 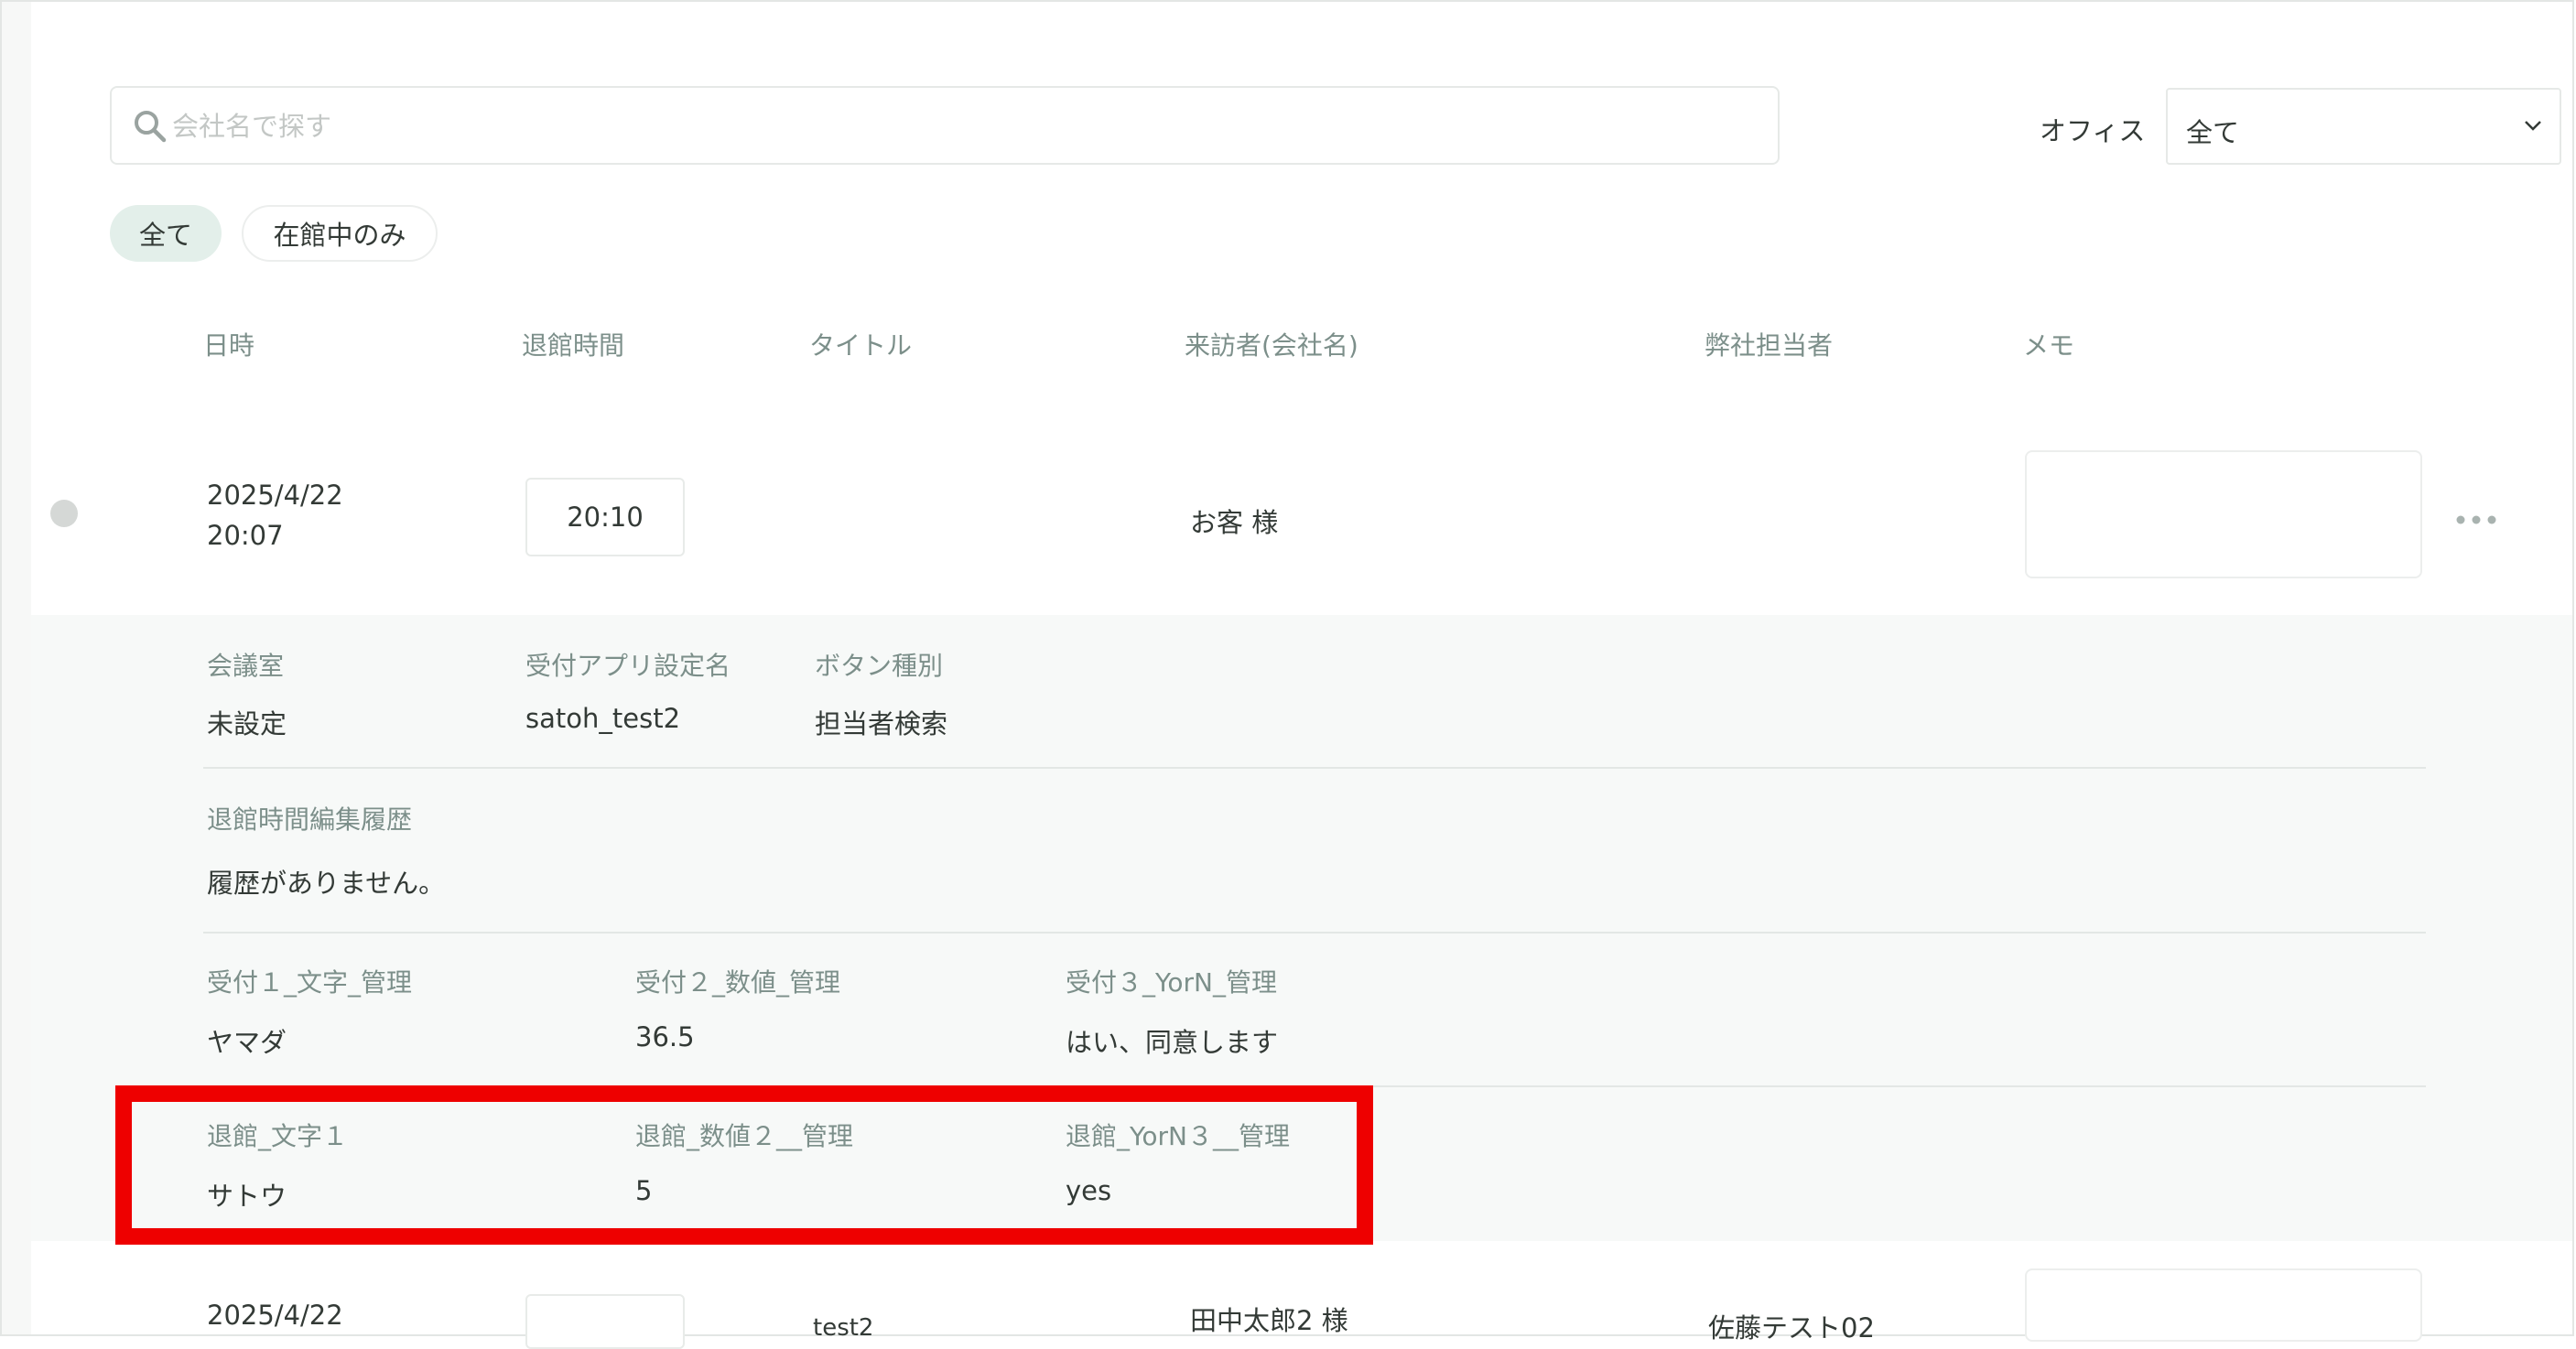 I want to click on button-type-value: 担当者検索, so click(x=882, y=723).